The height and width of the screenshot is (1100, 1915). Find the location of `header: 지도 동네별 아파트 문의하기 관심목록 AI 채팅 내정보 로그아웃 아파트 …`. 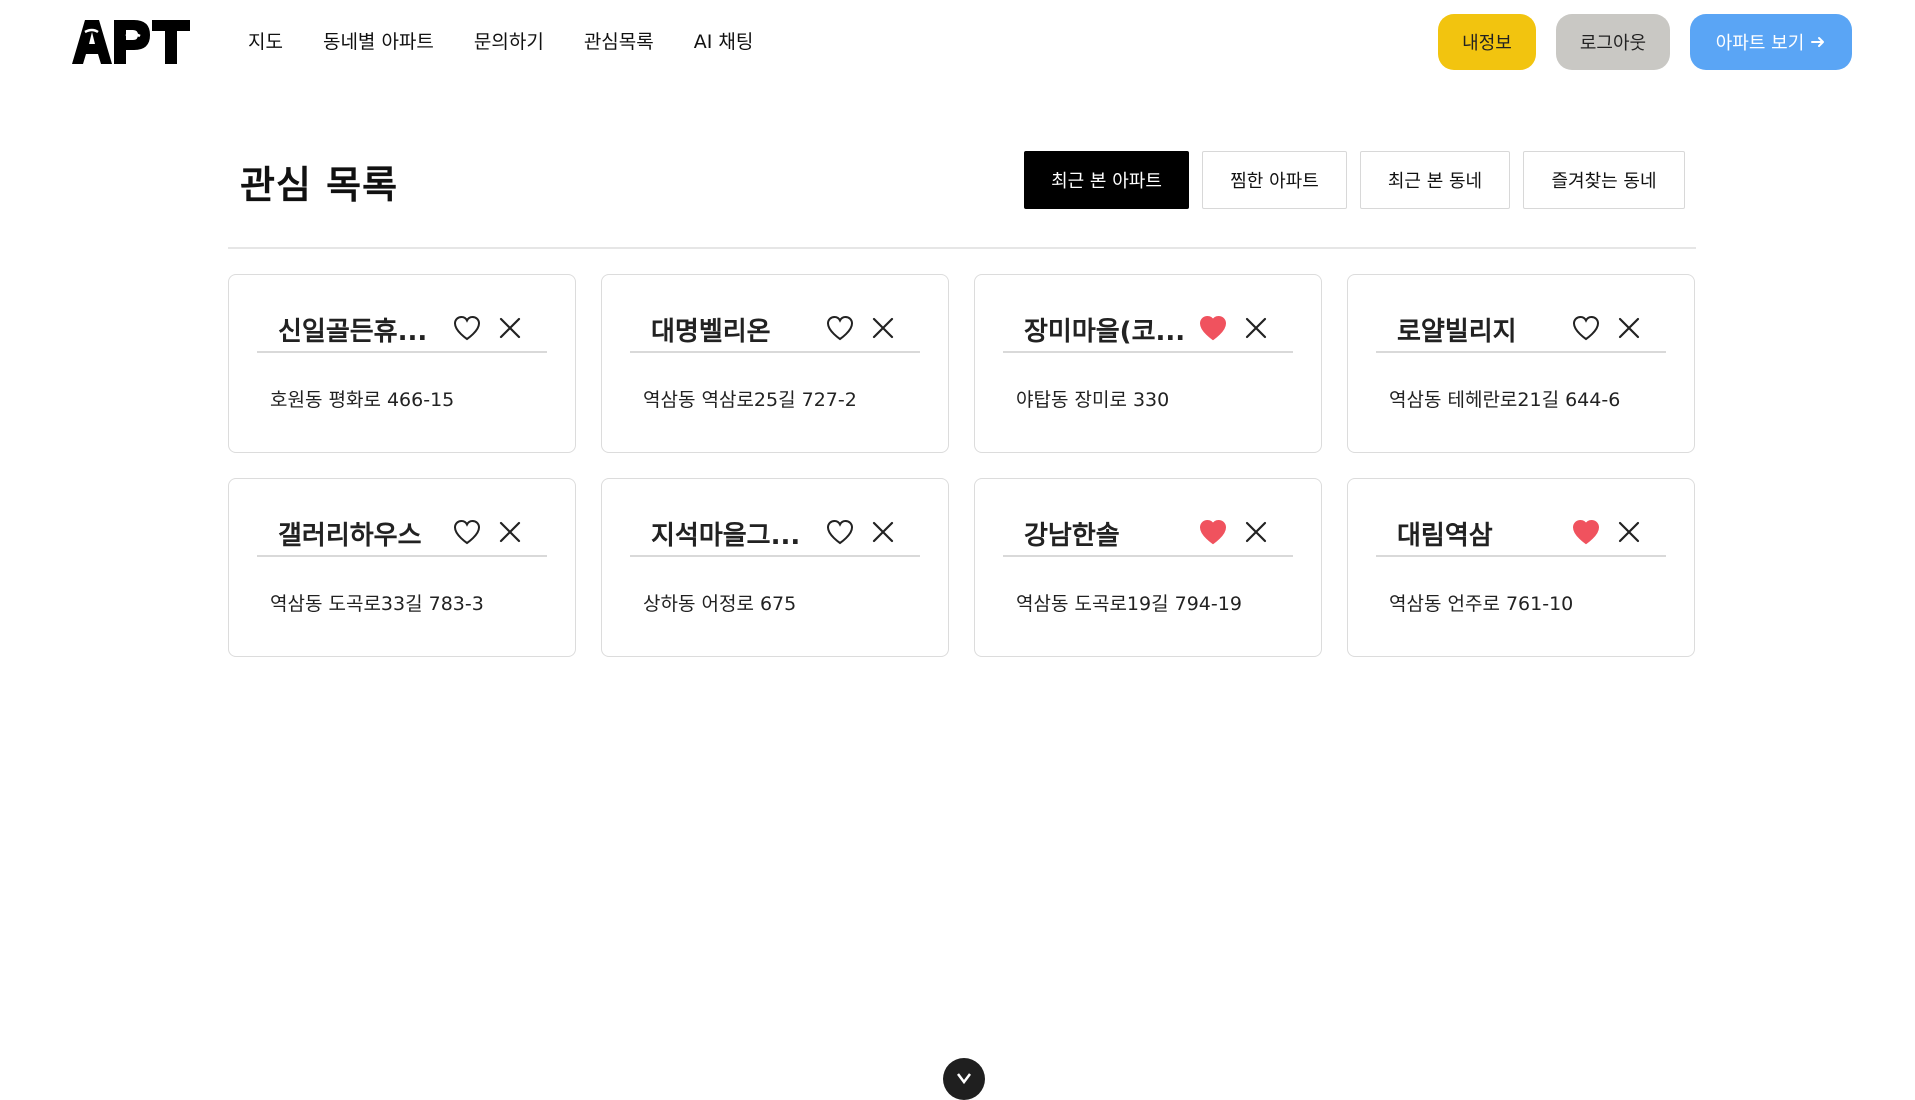

header: 지도 동네별 아파트 문의하기 관심목록 AI 채팅 내정보 로그아웃 아파트 … is located at coordinates (957, 42).